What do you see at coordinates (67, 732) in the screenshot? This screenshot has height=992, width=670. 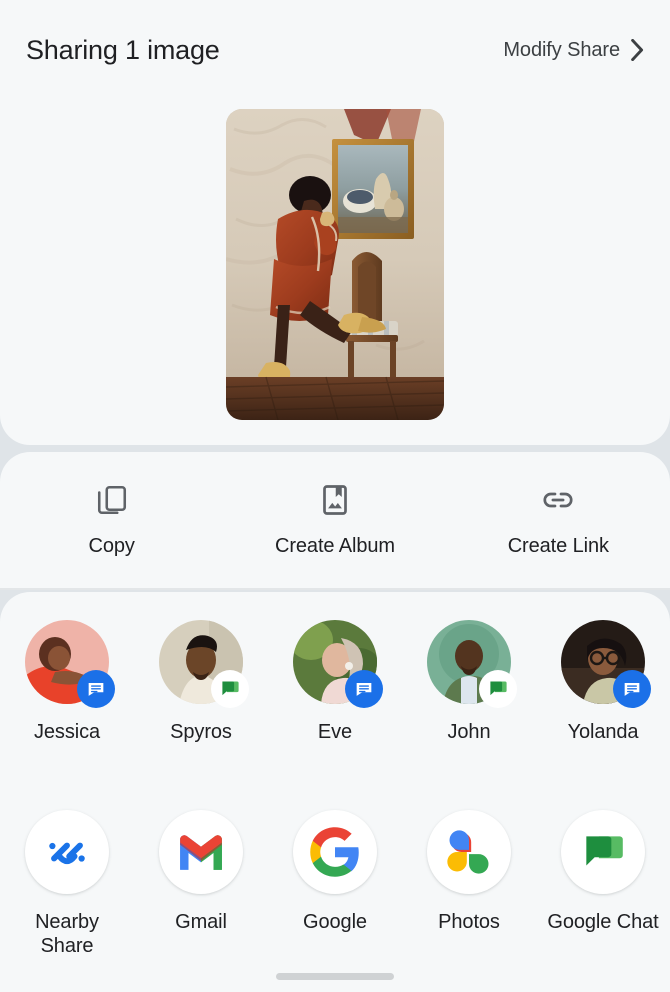 I see `contact-name: Jessica` at bounding box center [67, 732].